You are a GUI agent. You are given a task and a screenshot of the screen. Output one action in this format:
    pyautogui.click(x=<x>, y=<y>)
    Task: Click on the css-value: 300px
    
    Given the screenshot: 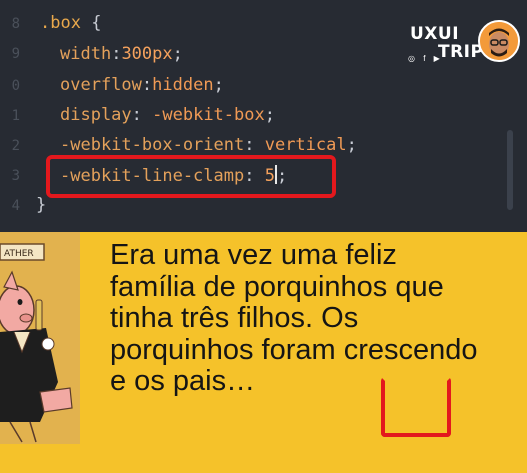 What is the action you would take?
    pyautogui.click(x=147, y=54)
    